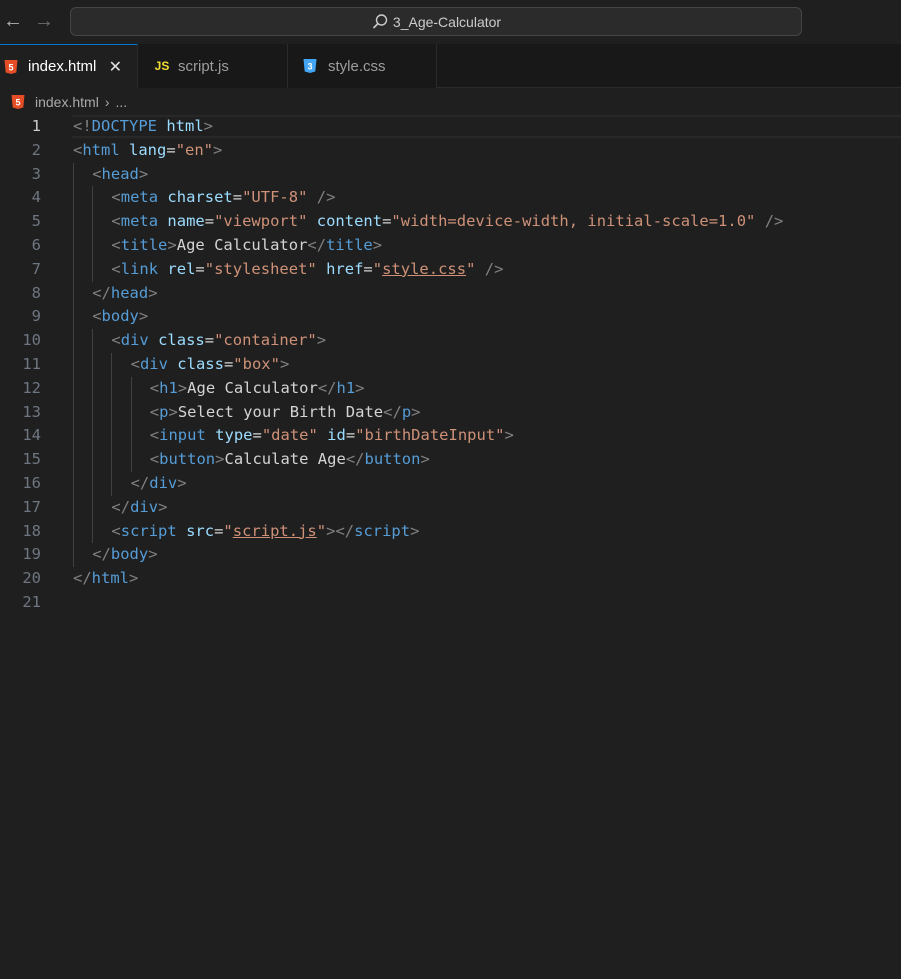 This screenshot has height=979, width=901. What do you see at coordinates (200, 197) in the screenshot?
I see `code-token: charset` at bounding box center [200, 197].